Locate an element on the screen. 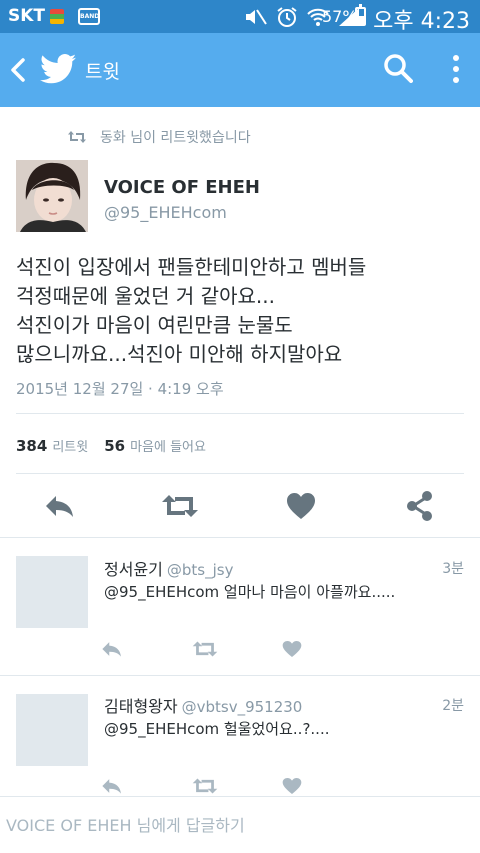 The width and height of the screenshot is (480, 853). carrier-label: SKT is located at coordinates (27, 16).